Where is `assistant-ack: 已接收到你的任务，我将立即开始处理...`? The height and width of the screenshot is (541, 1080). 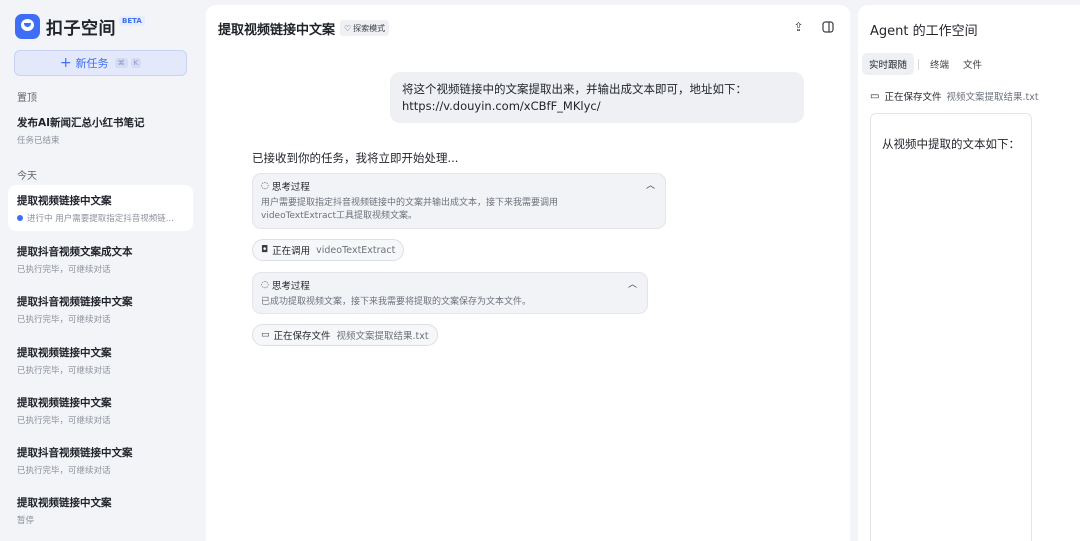
assistant-ack: 已接收到你的任务，我将立即开始处理... is located at coordinates (355, 158).